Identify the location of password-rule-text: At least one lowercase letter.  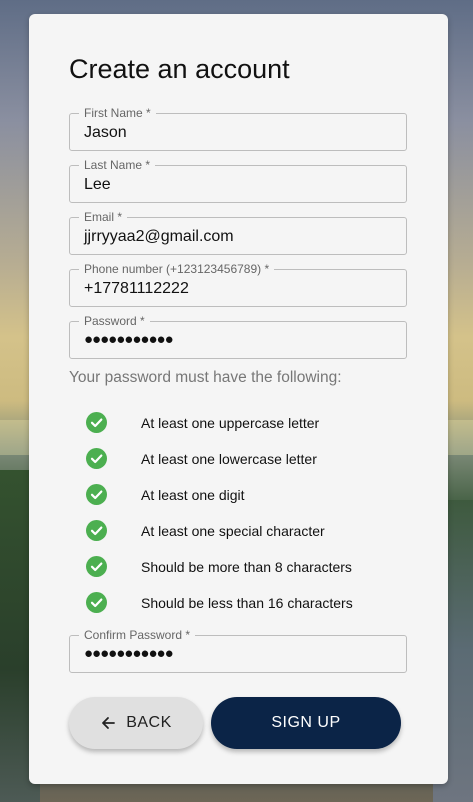
(229, 459).